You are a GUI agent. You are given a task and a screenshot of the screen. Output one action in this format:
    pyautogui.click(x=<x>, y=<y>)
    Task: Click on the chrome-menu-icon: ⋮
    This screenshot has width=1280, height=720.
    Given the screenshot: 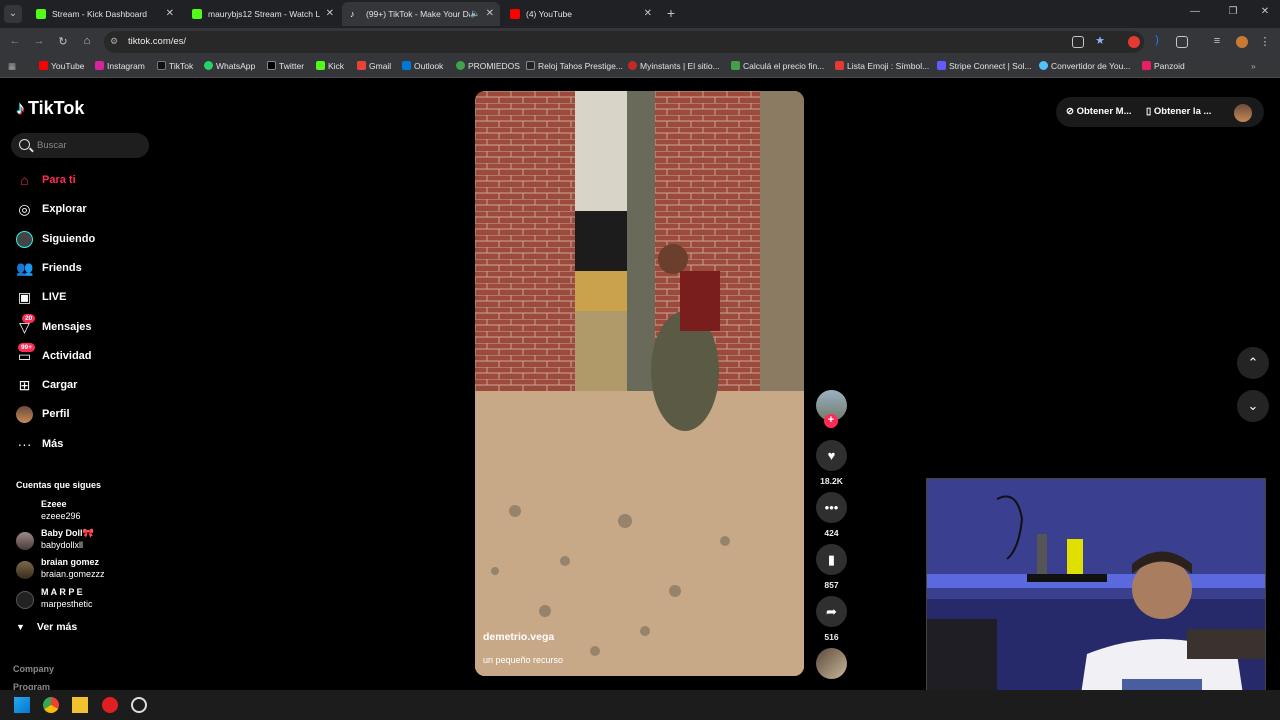 What is the action you would take?
    pyautogui.click(x=1265, y=41)
    